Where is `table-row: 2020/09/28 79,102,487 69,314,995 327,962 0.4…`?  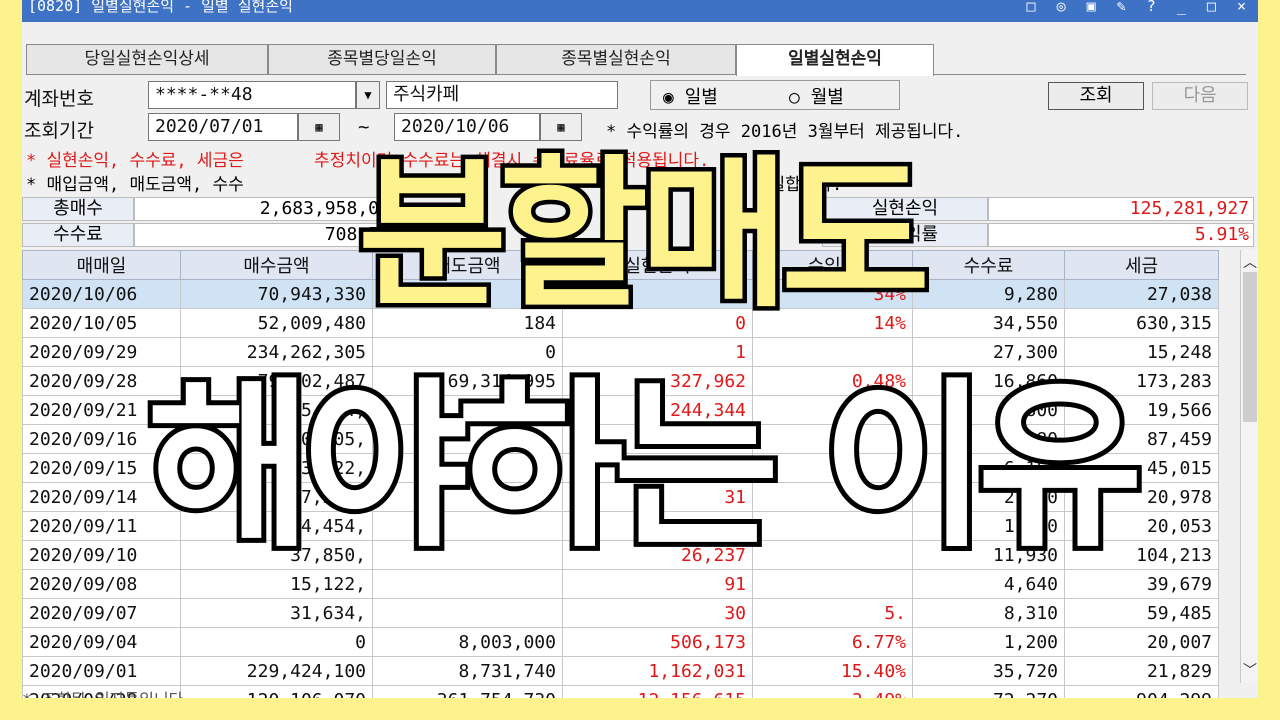 table-row: 2020/09/28 79,102,487 69,314,995 327,962 0.4… is located at coordinates (620, 381).